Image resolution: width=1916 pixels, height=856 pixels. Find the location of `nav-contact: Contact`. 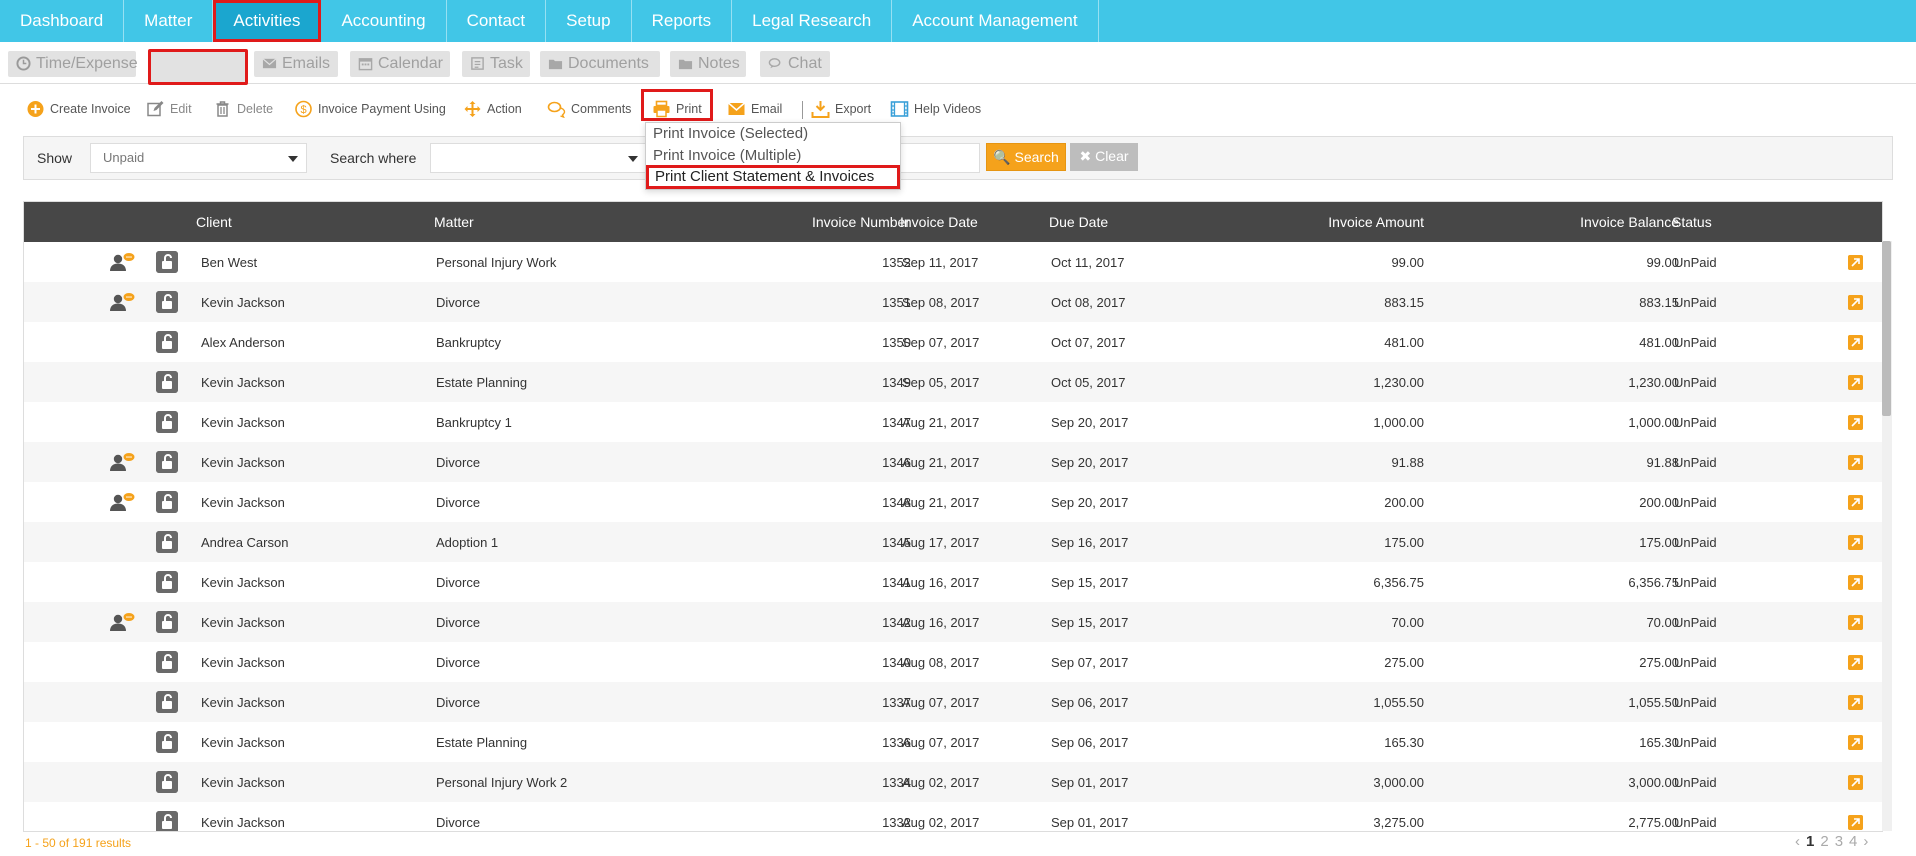

nav-contact: Contact is located at coordinates (497, 21).